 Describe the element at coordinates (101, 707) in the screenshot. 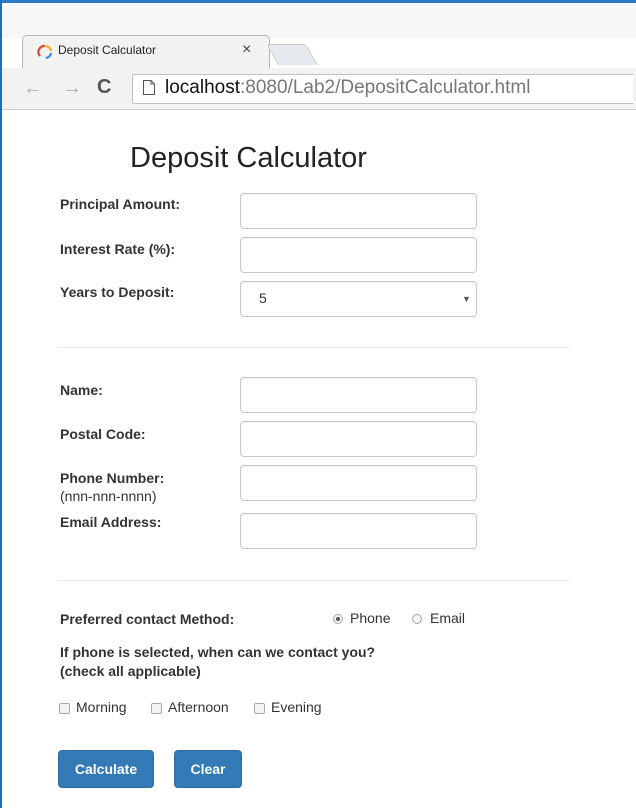

I see `morning-label: Morning` at that location.